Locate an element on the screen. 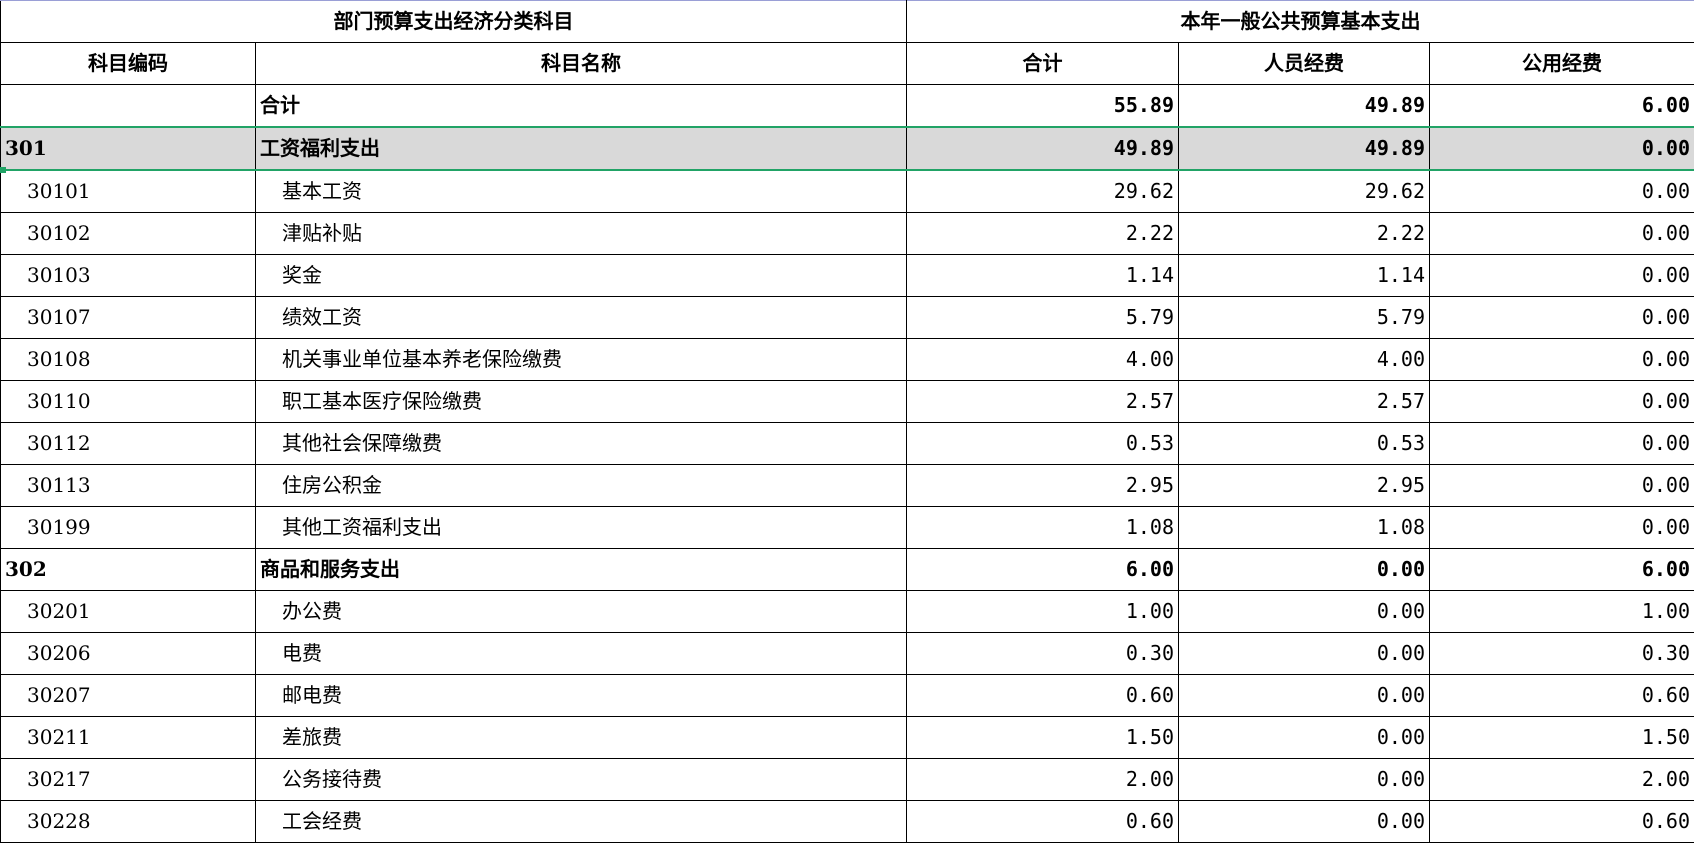 The image size is (1694, 843). cell-subject-code: 30107 is located at coordinates (128, 318).